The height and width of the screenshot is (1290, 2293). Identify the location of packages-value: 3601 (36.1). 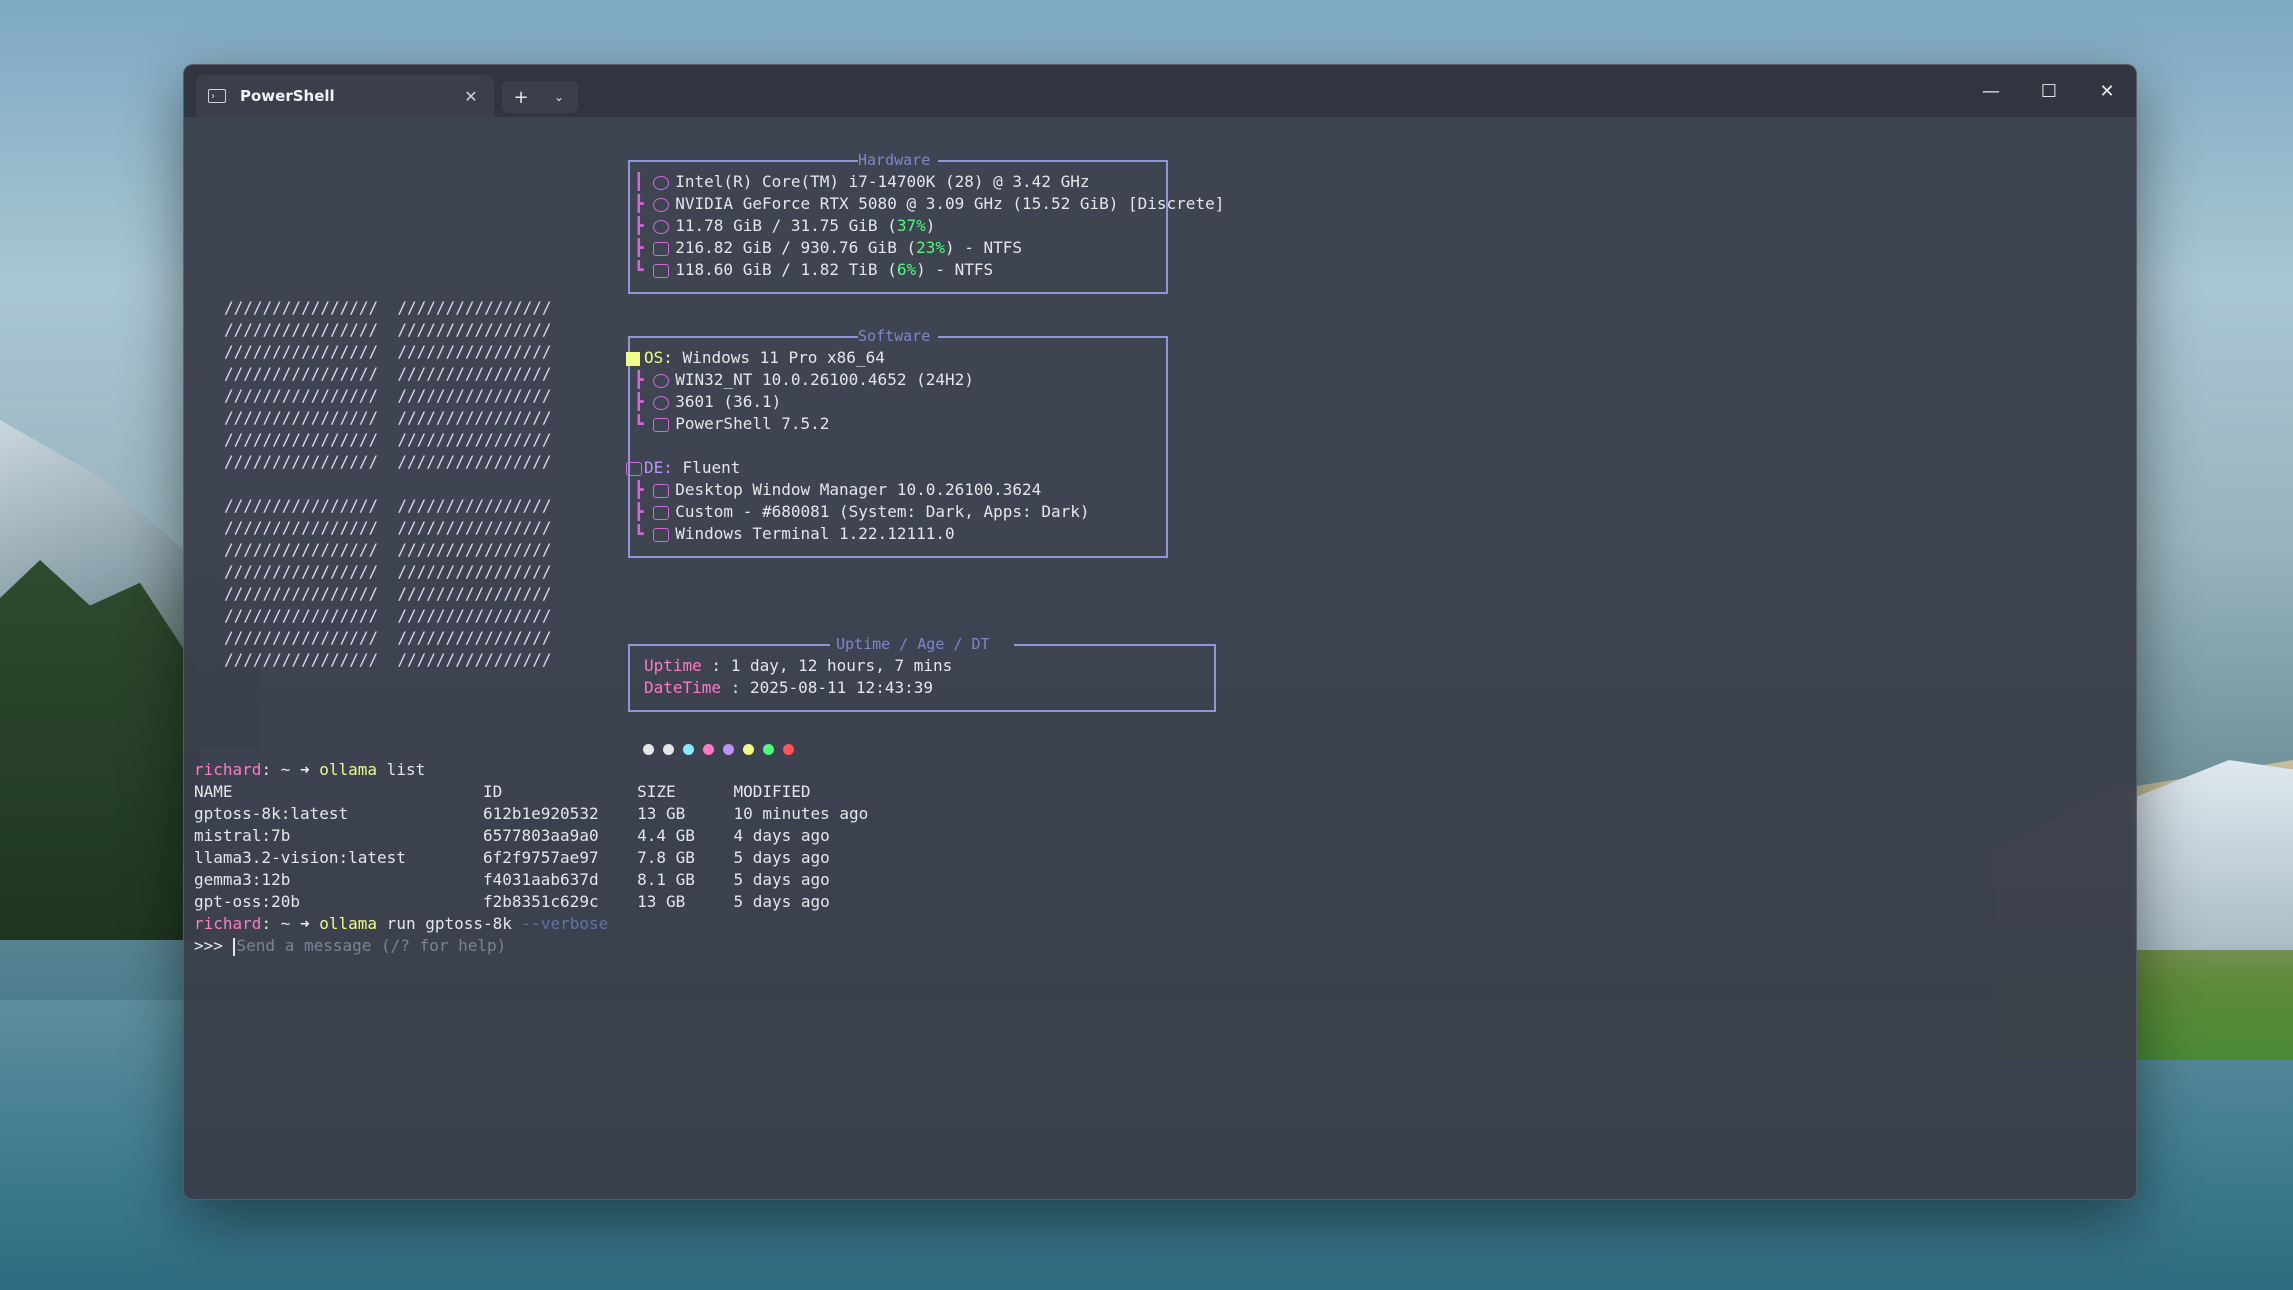
(728, 401).